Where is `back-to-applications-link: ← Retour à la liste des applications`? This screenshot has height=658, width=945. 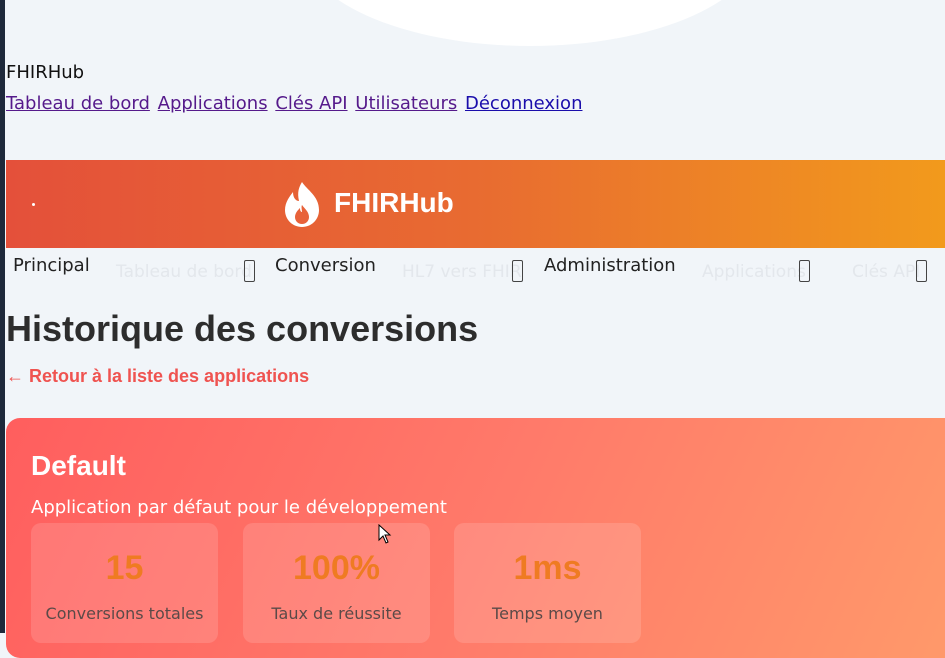
back-to-applications-link: ← Retour à la liste des applications is located at coordinates (157, 376).